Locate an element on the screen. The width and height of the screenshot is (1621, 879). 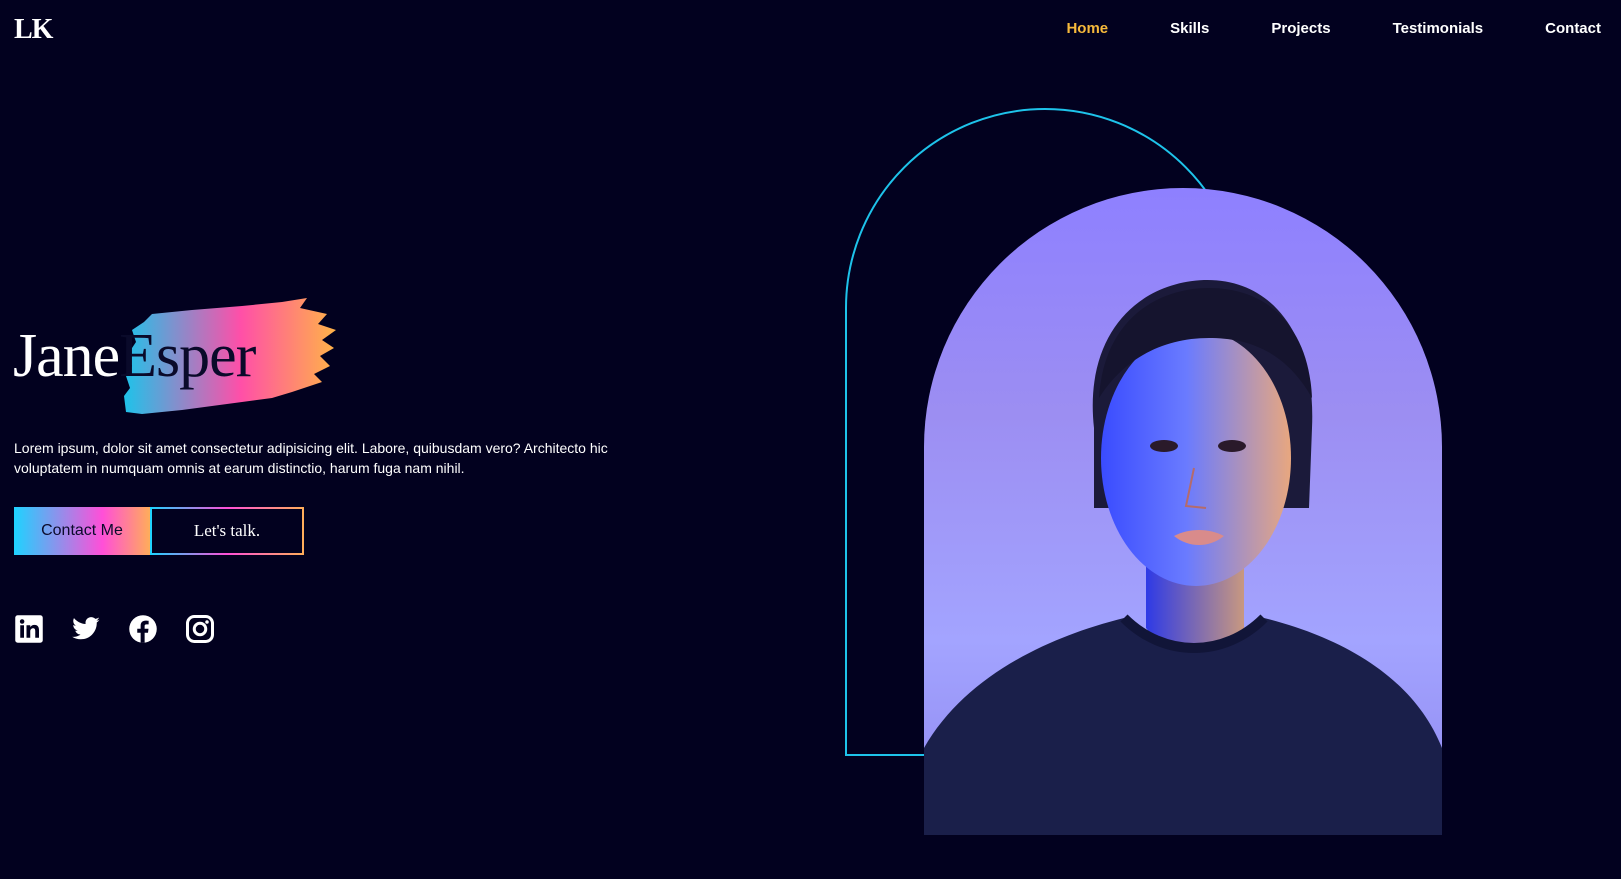
logo: LK is located at coordinates (33, 30).